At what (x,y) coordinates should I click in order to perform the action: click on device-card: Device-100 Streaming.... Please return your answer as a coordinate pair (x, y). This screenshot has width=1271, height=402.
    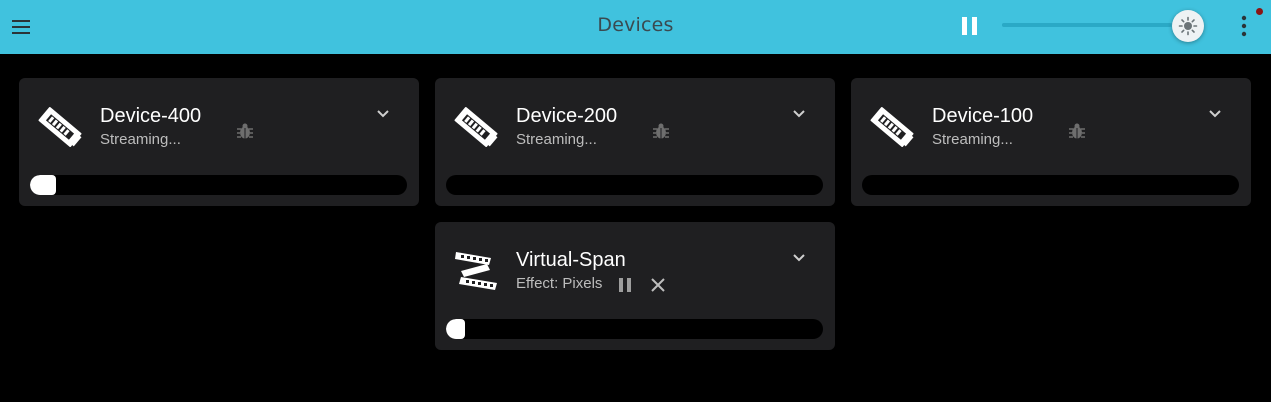
    Looking at the image, I should click on (1051, 142).